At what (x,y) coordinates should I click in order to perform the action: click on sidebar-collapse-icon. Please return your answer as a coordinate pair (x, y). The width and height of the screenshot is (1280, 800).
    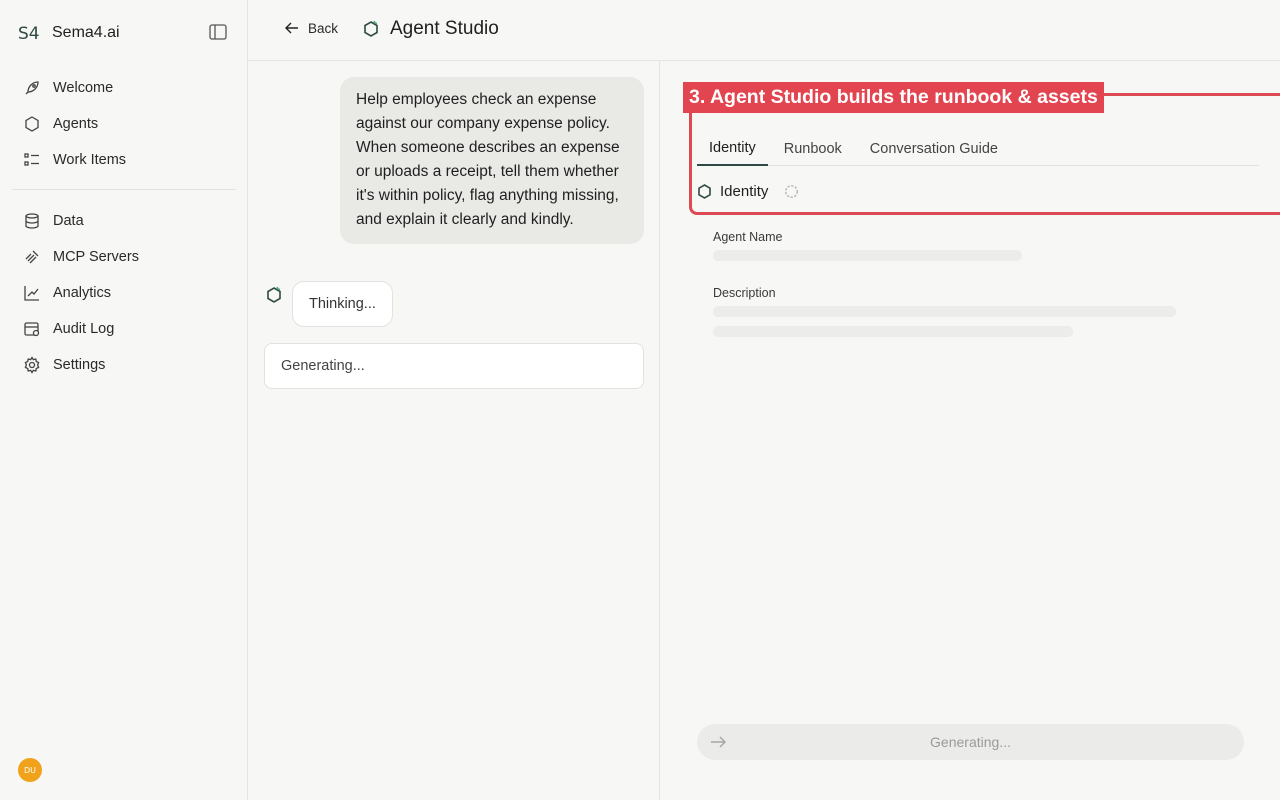
    Looking at the image, I should click on (218, 32).